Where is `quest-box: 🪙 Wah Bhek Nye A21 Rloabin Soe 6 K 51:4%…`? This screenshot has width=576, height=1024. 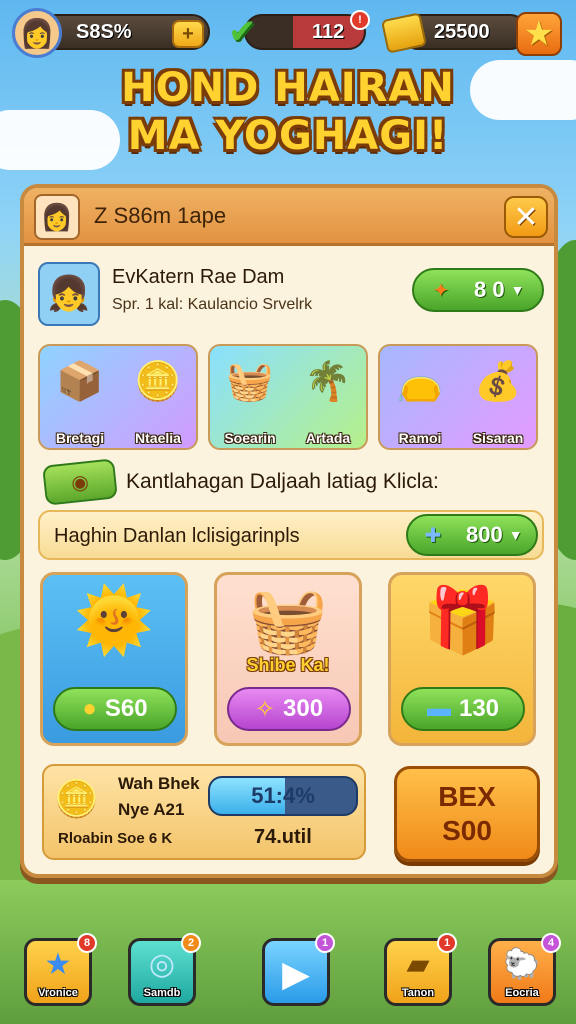 quest-box: 🪙 Wah Bhek Nye A21 Rloabin Soe 6 K 51:4%… is located at coordinates (204, 812).